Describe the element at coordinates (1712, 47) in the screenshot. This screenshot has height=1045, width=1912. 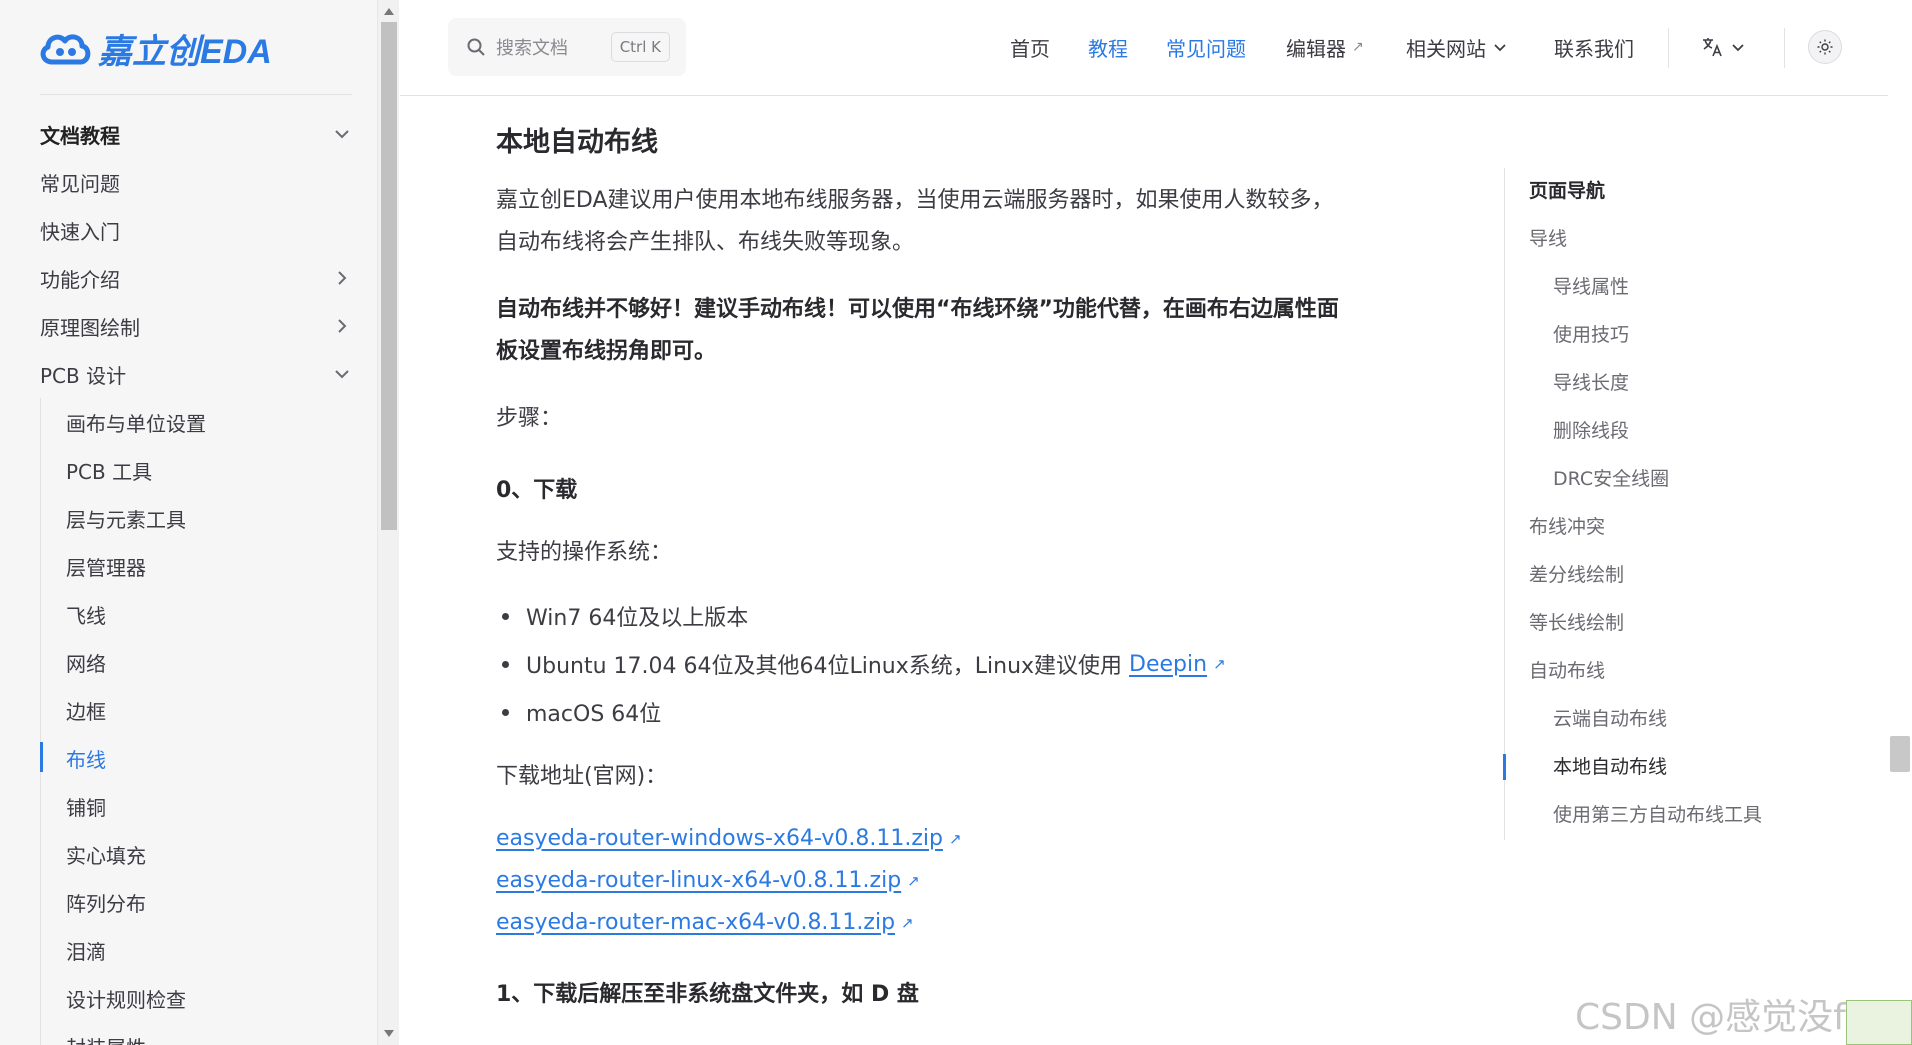
I see `translate-icon` at that location.